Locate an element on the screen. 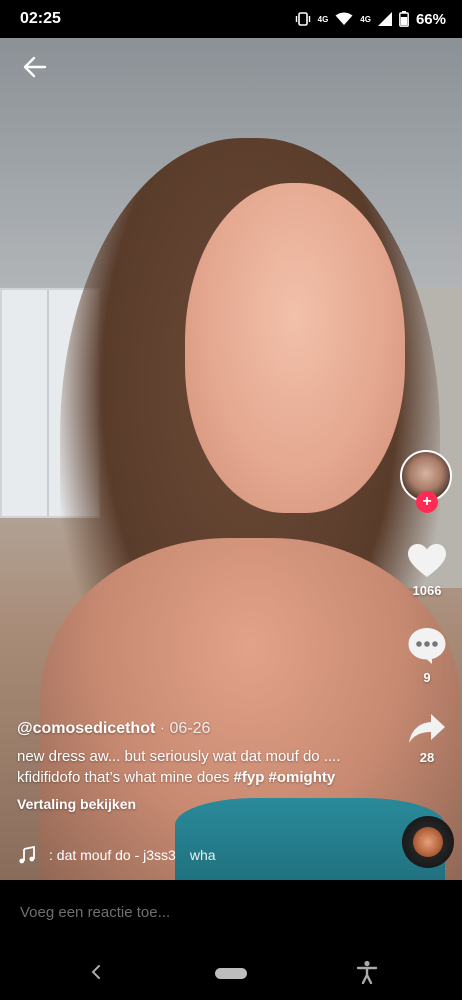  back-button is located at coordinates (35, 67).